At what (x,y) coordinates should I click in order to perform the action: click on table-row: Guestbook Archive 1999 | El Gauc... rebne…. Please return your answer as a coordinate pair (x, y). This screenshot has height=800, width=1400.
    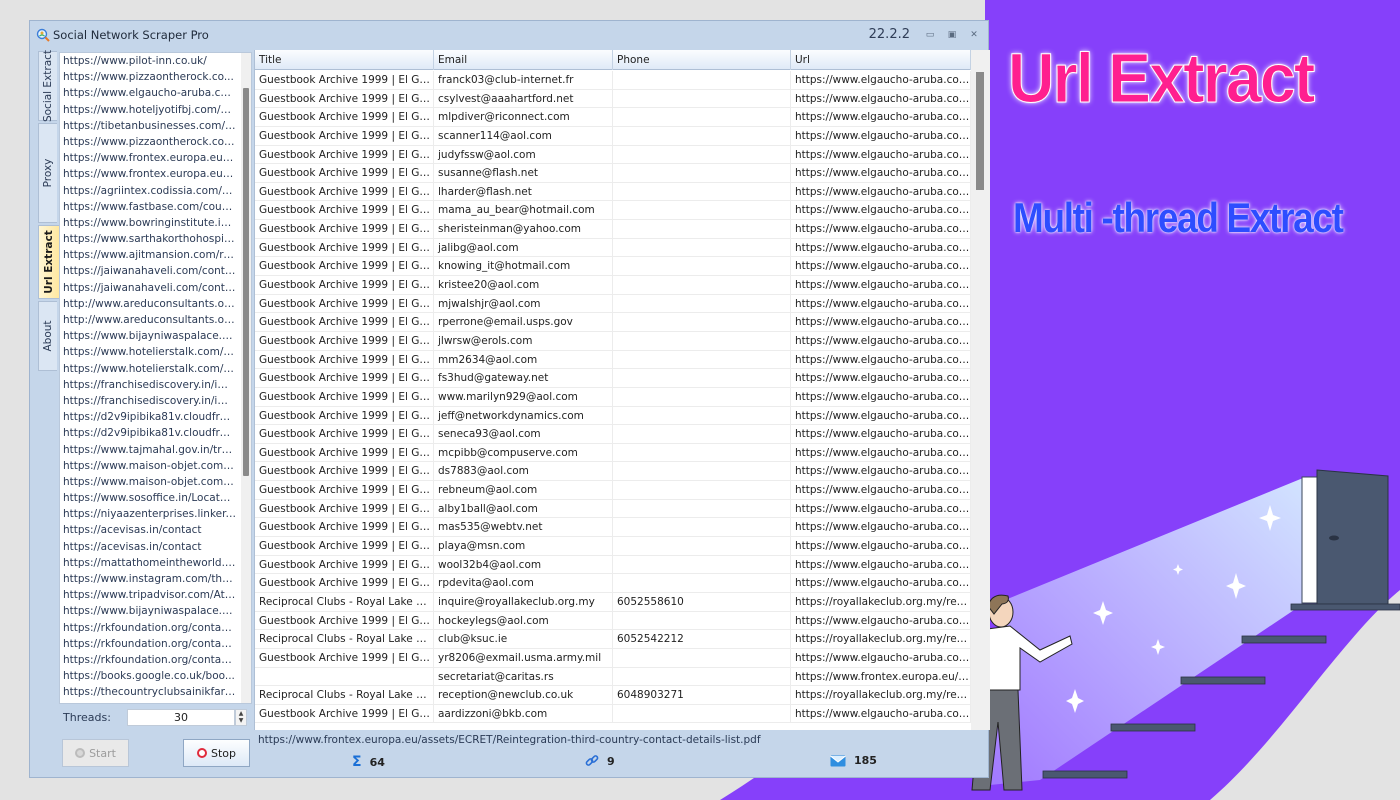
    Looking at the image, I should click on (613, 490).